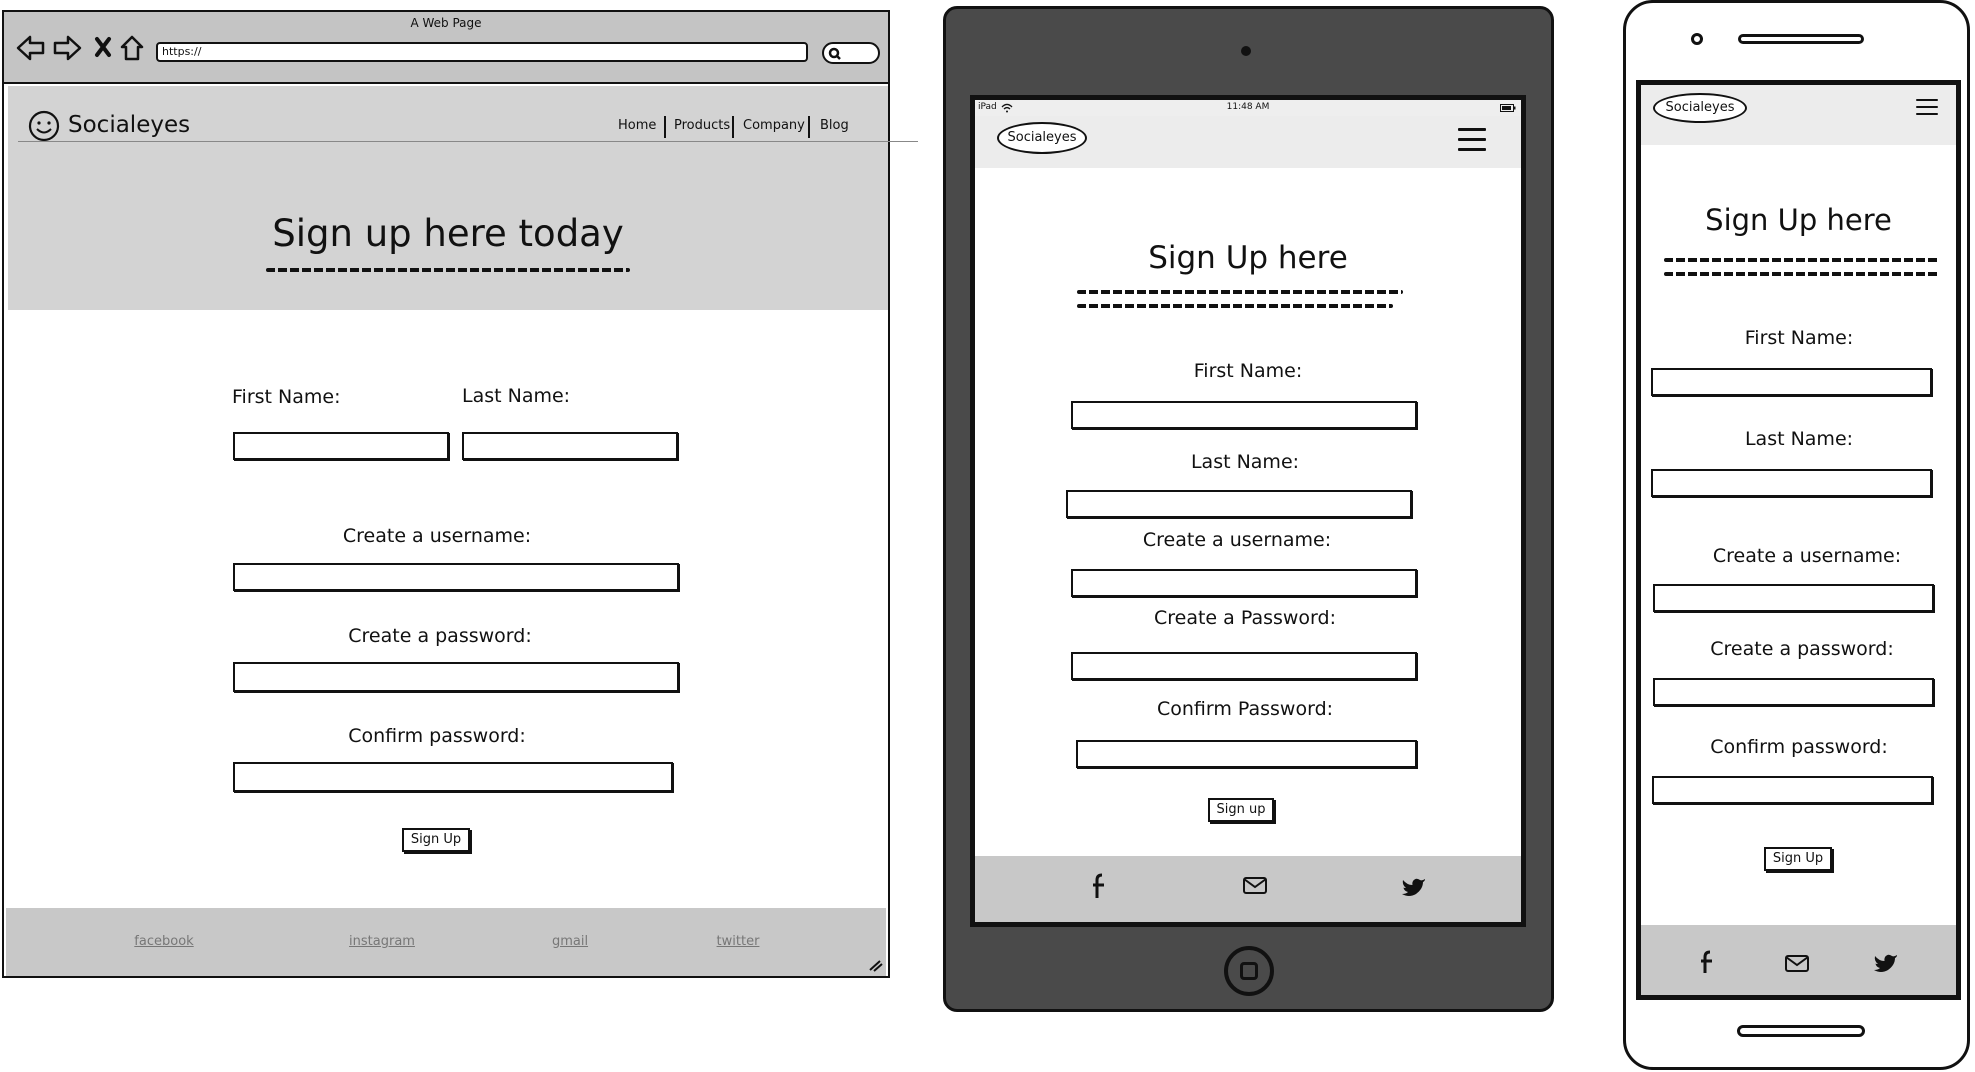  I want to click on footer-link-facebook: facebook, so click(163, 941).